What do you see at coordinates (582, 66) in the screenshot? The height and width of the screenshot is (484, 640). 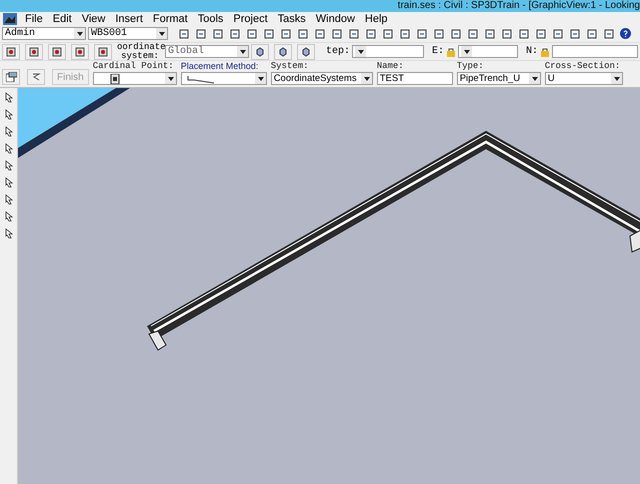 I see `field-label: Cross-Section:` at bounding box center [582, 66].